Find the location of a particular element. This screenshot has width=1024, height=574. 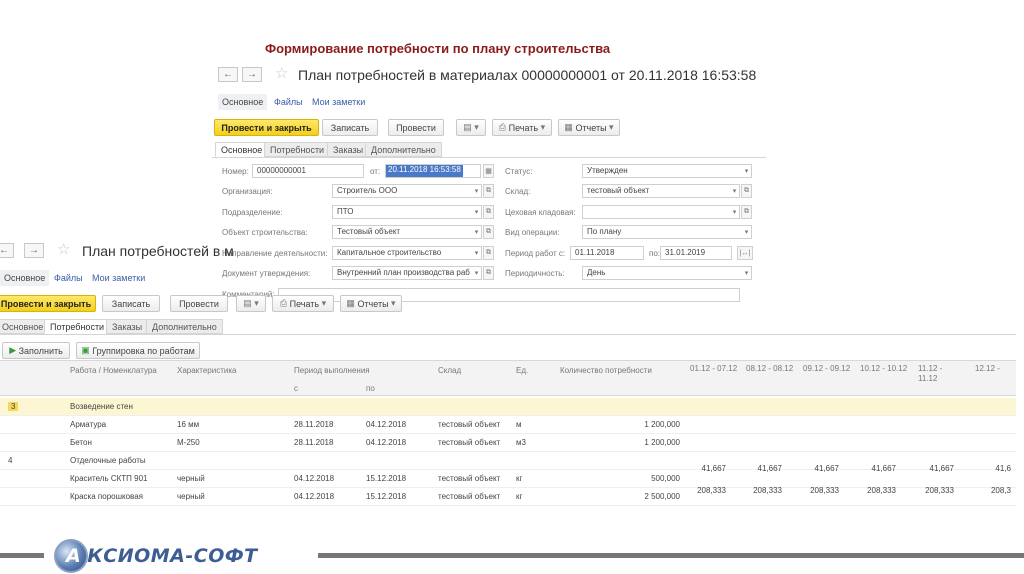

logo-letter: А is located at coordinates (74, 556).